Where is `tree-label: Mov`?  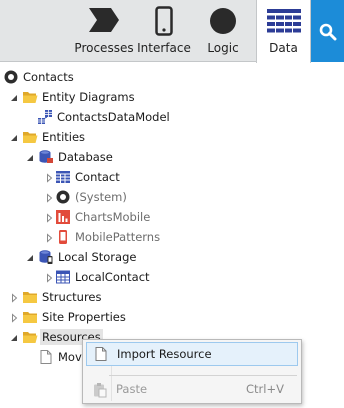
tree-label: Mov is located at coordinates (70, 357).